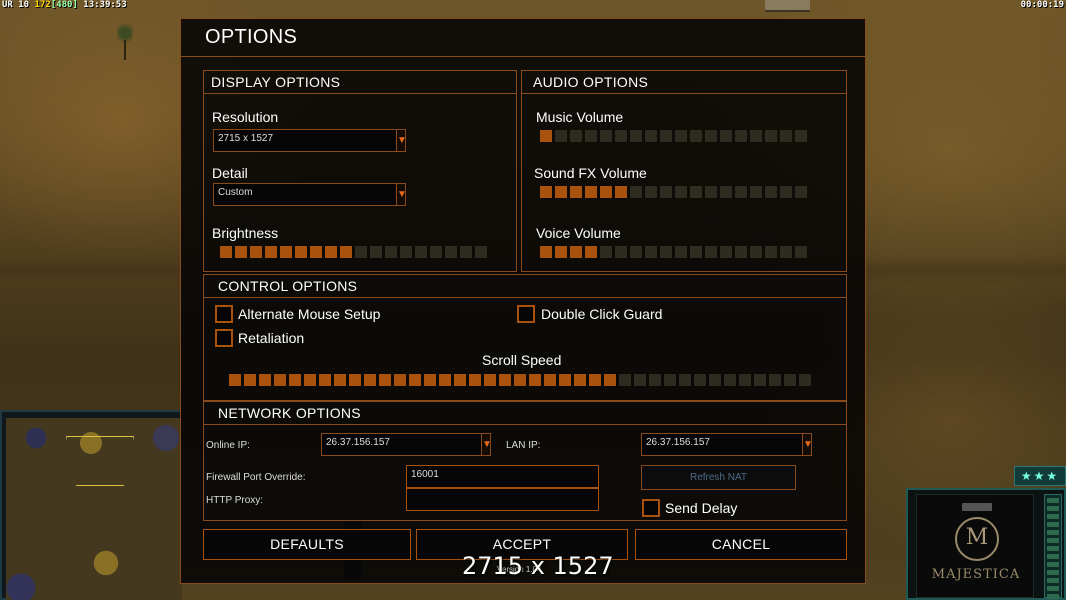 The height and width of the screenshot is (600, 1066). What do you see at coordinates (601, 314) in the screenshot?
I see `double-click-guard-label: Double Click Guard` at bounding box center [601, 314].